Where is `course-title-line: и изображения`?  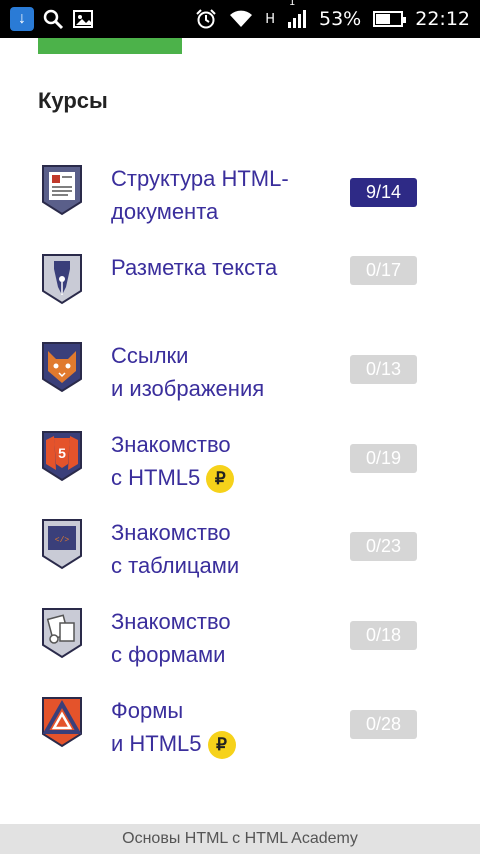 course-title-line: и изображения is located at coordinates (221, 388).